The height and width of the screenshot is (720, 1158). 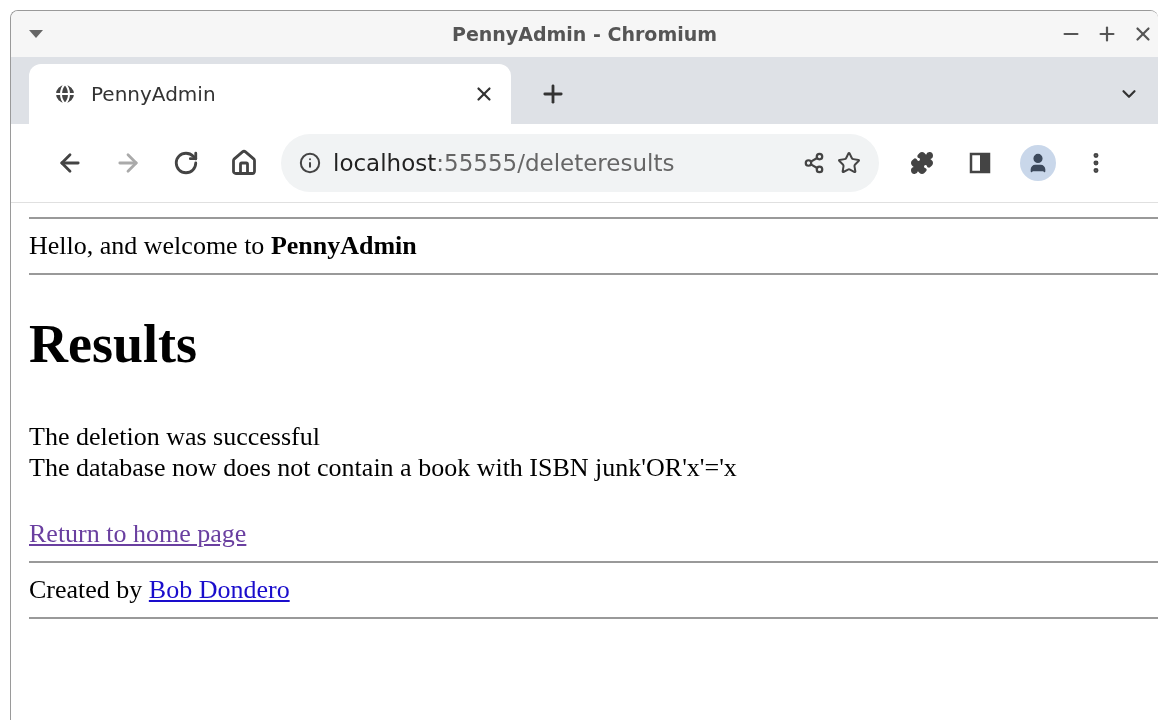 What do you see at coordinates (175, 437) in the screenshot?
I see `result-message: The deletion was successful` at bounding box center [175, 437].